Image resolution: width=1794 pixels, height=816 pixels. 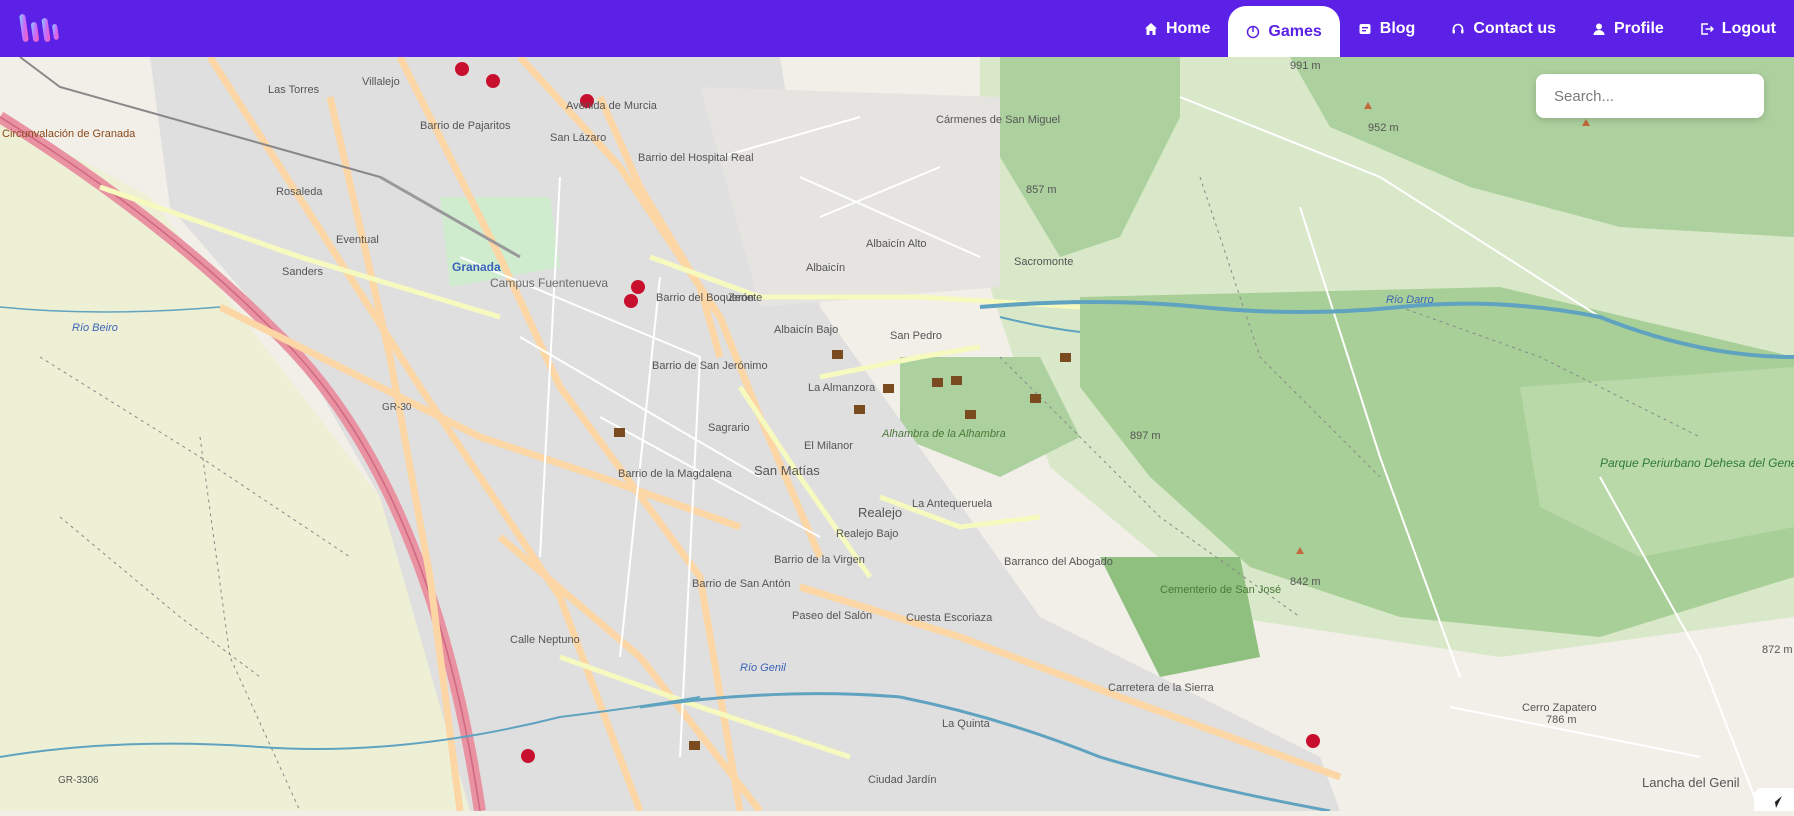 What do you see at coordinates (1707, 29) in the screenshot?
I see `logout-icon` at bounding box center [1707, 29].